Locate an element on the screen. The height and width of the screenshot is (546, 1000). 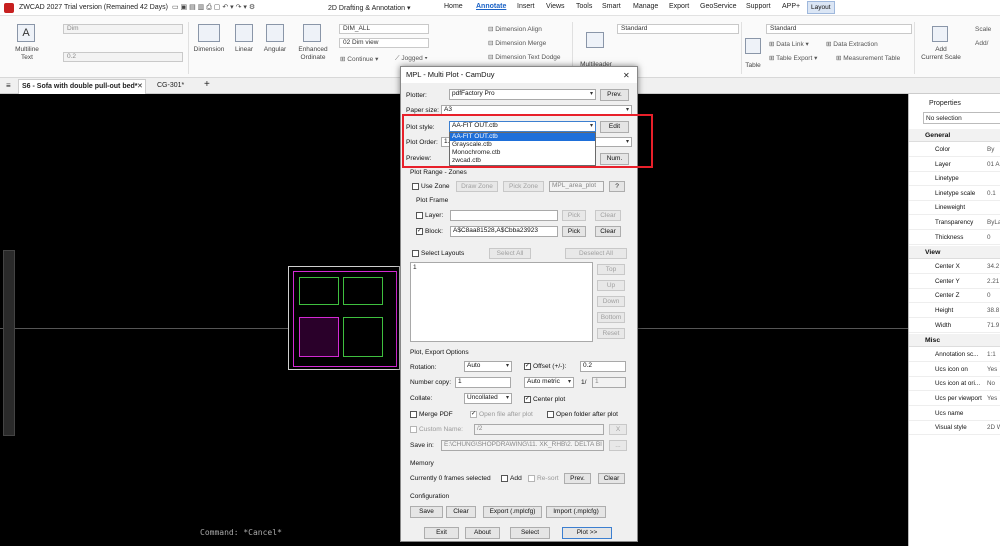
dim-scale-combo: 0.2 is located at coordinates (123, 57).